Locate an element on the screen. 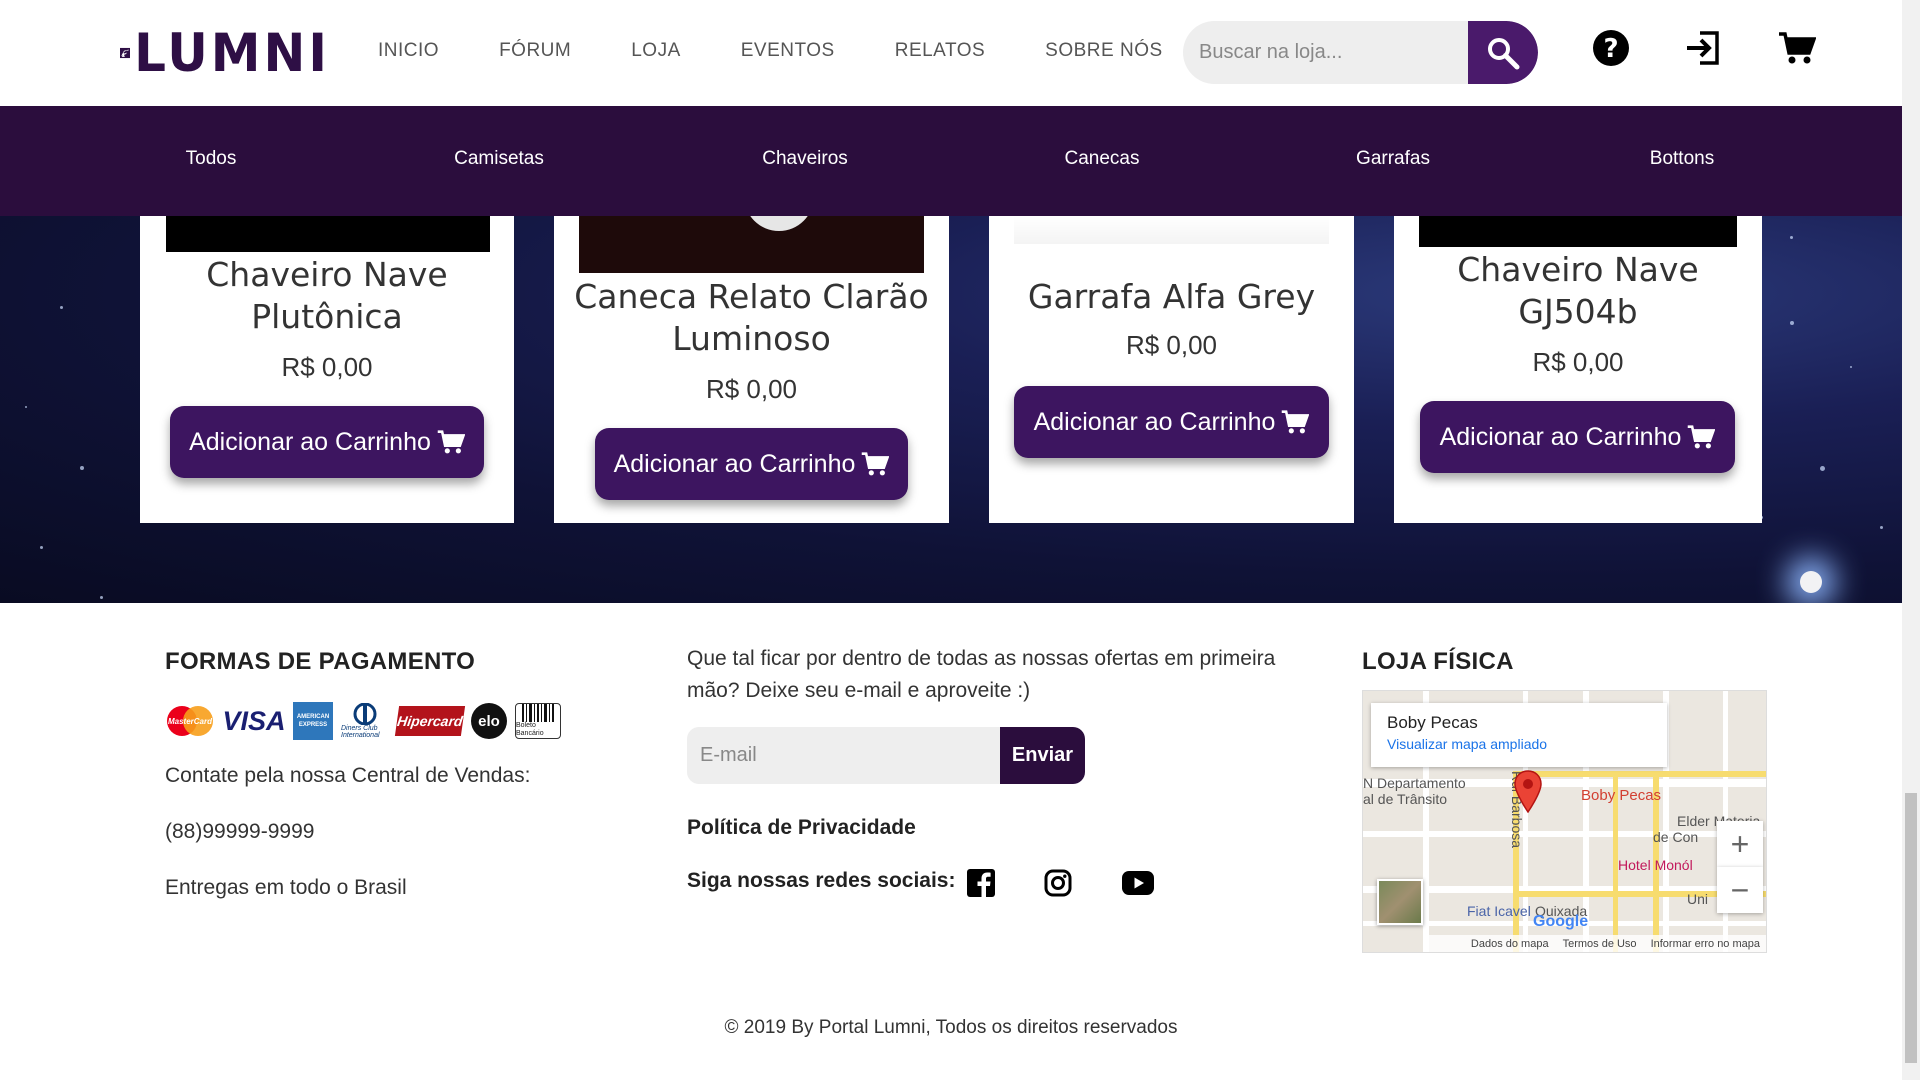 The height and width of the screenshot is (1080, 1920). map-label: N Departamento is located at coordinates (1414, 783).